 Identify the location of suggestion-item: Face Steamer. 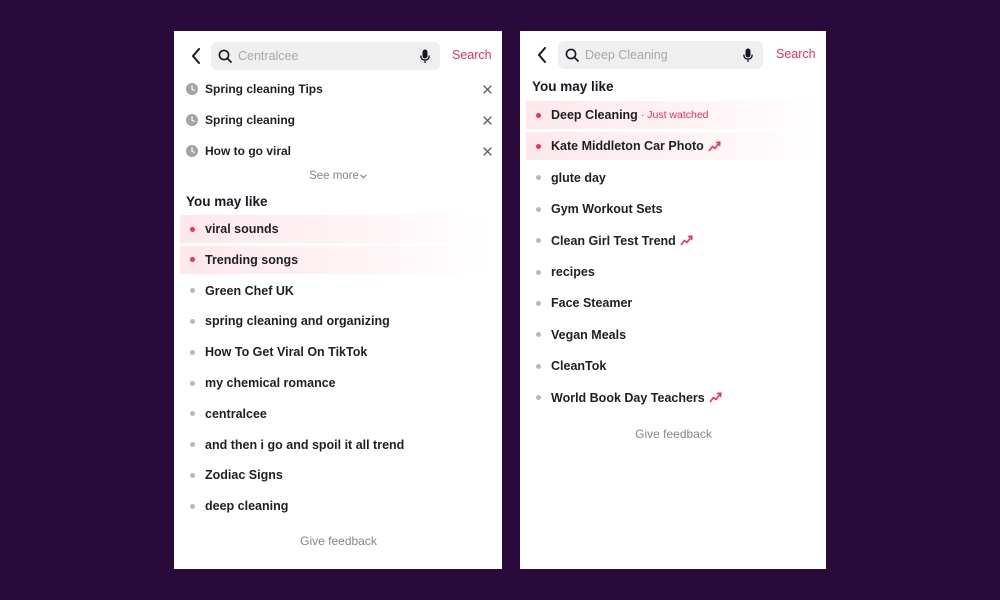
(673, 303).